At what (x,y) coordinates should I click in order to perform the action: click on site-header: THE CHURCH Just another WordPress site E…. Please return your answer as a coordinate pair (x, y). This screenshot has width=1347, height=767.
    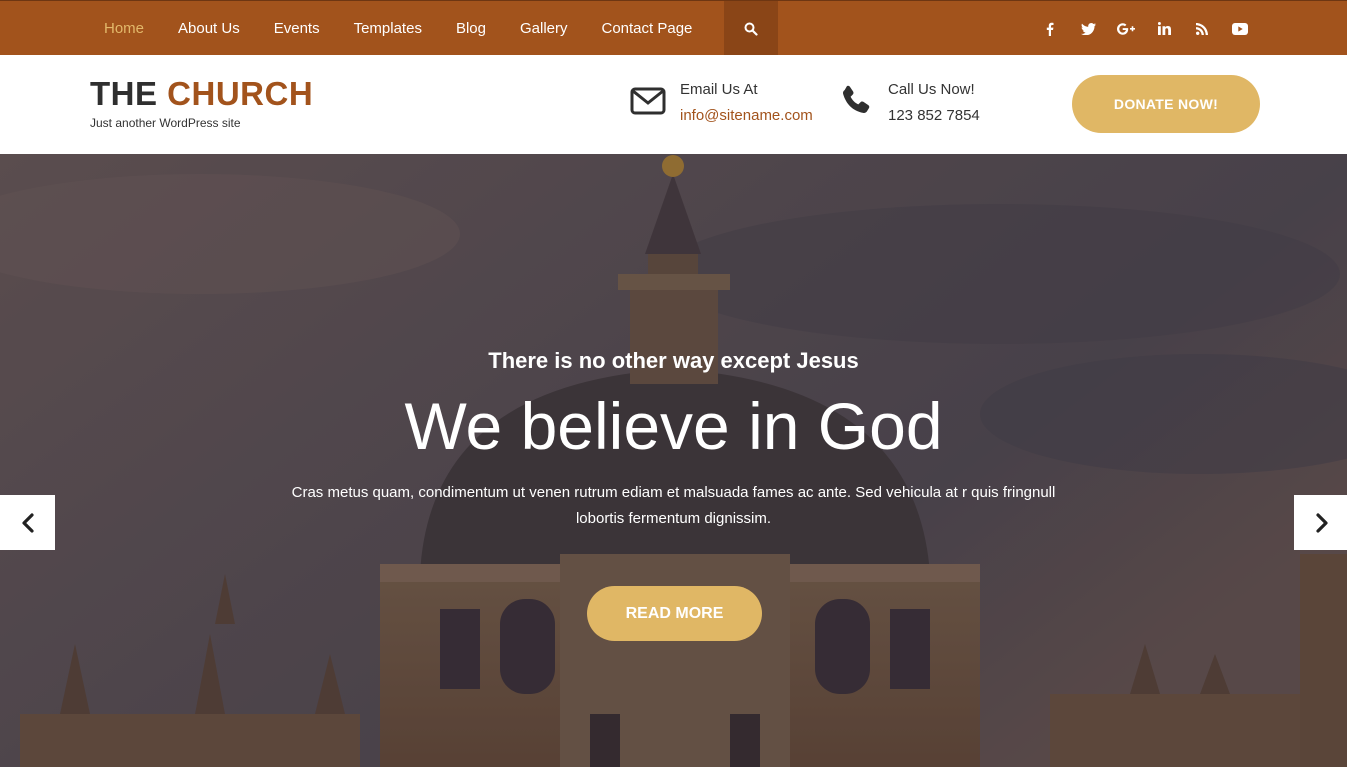
    Looking at the image, I should click on (673, 104).